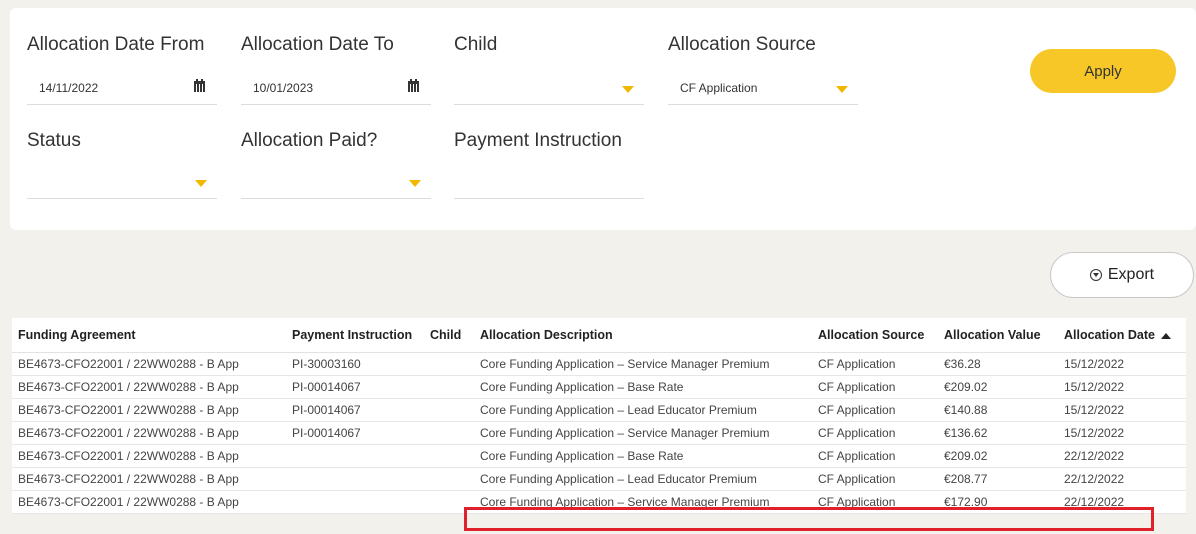  Describe the element at coordinates (742, 44) in the screenshot. I see `allocation-source-label: Allocation Source` at that location.